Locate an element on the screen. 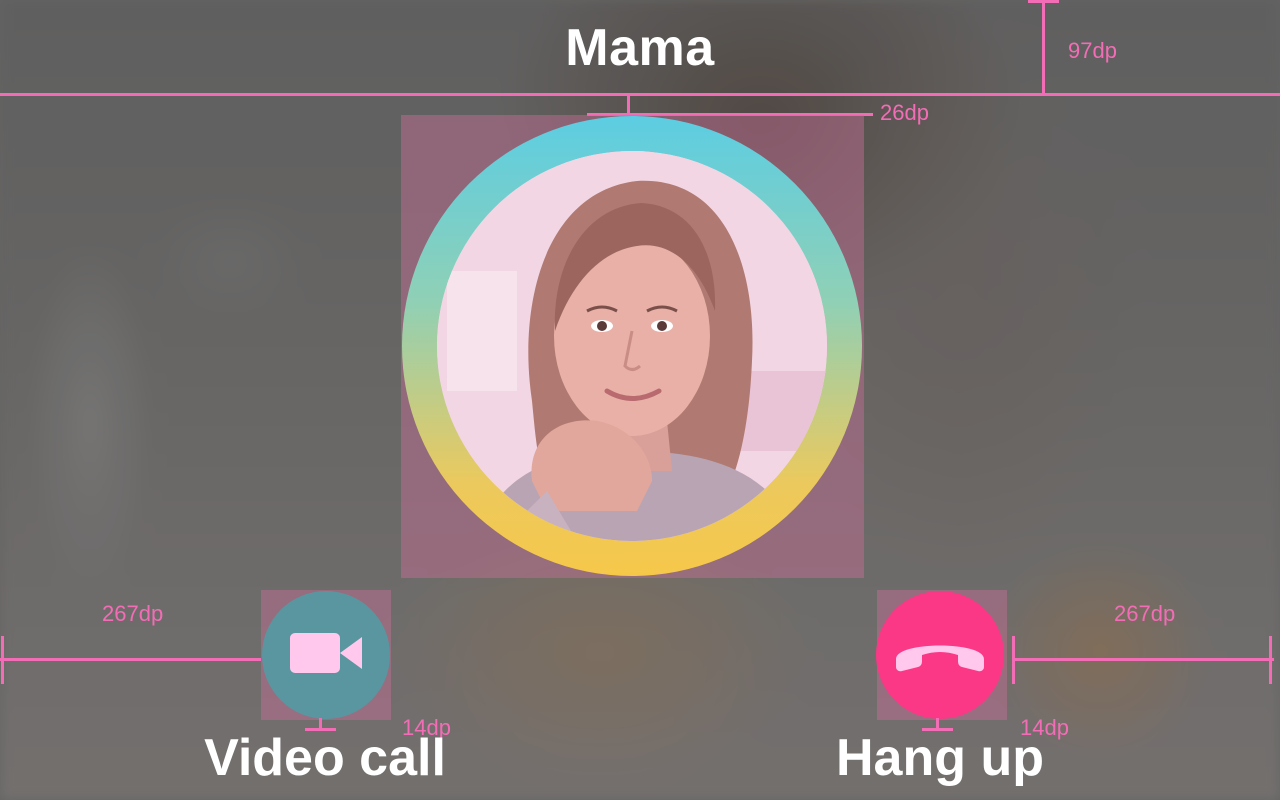 This screenshot has width=1280, height=800. left-margin-label: 267dp is located at coordinates (133, 613).